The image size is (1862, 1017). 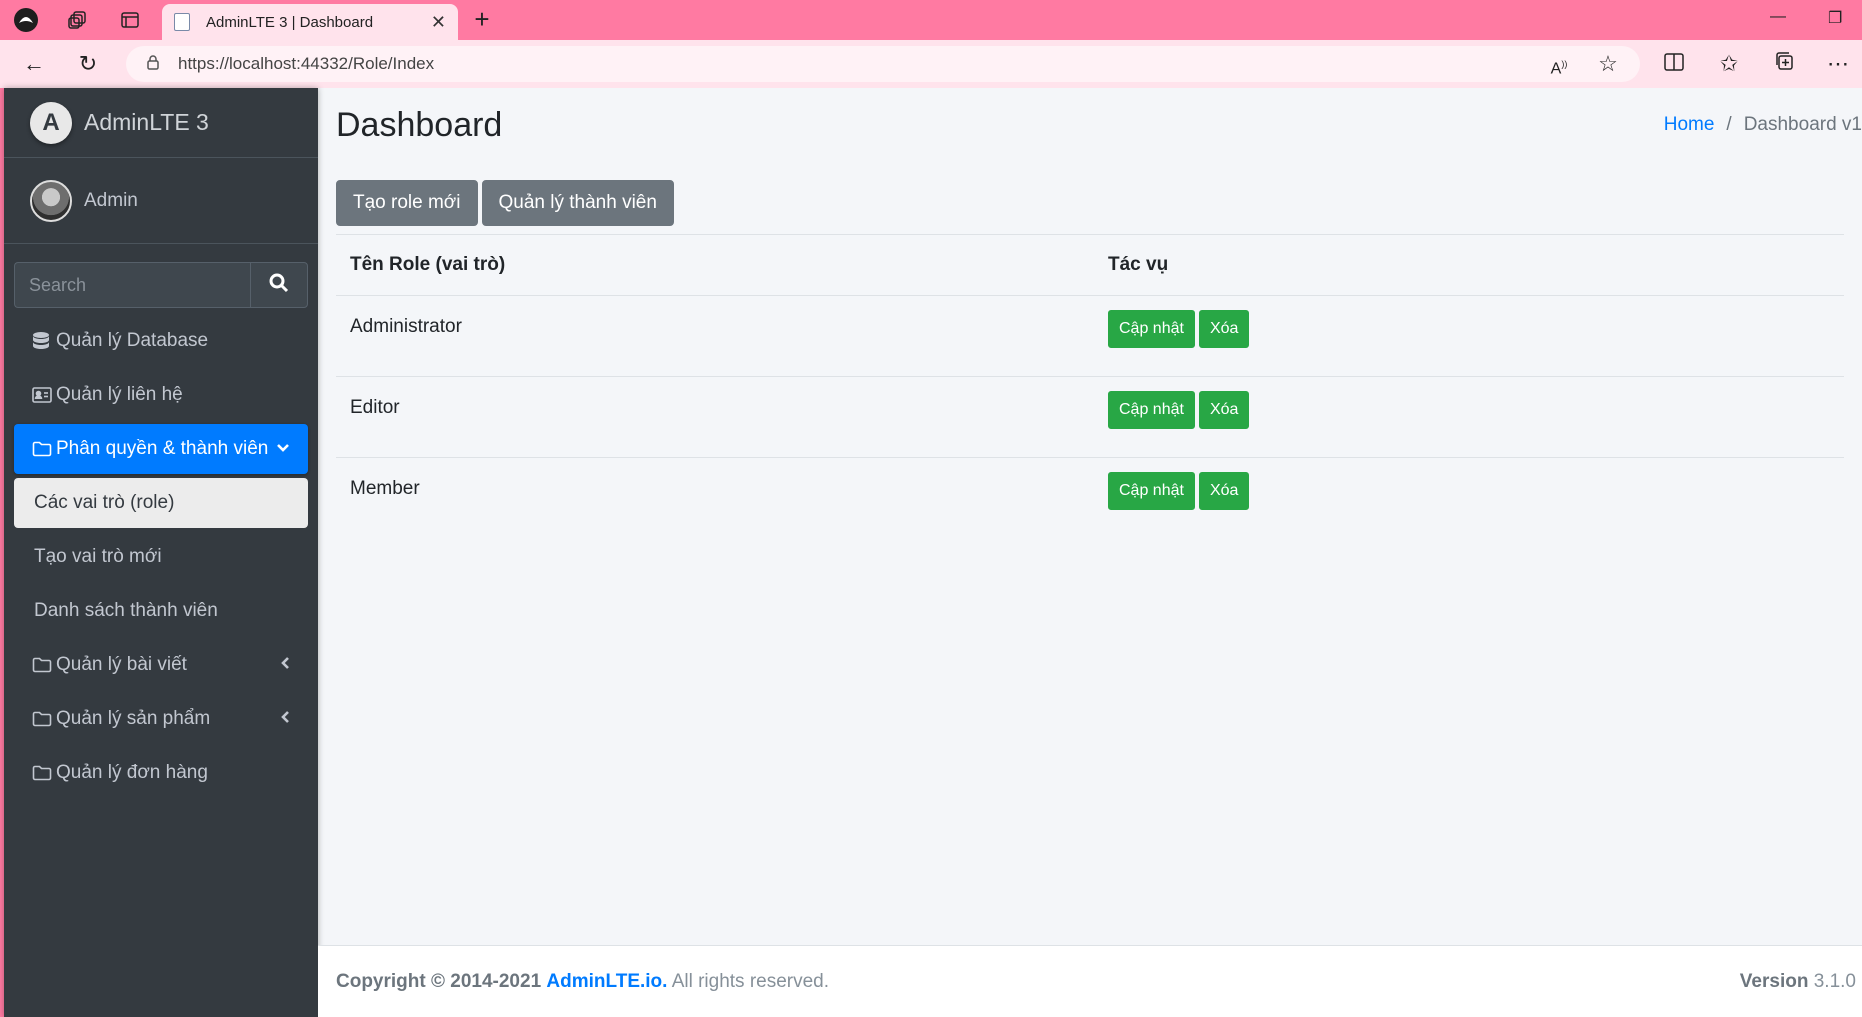 What do you see at coordinates (130, 20) in the screenshot?
I see `vertical-tabs-icon` at bounding box center [130, 20].